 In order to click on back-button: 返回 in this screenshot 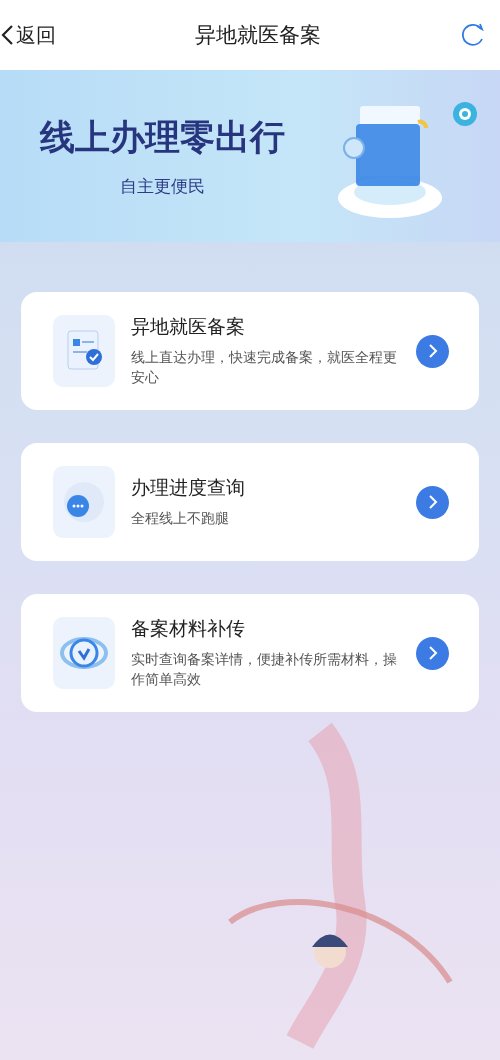, I will do `click(28, 35)`.